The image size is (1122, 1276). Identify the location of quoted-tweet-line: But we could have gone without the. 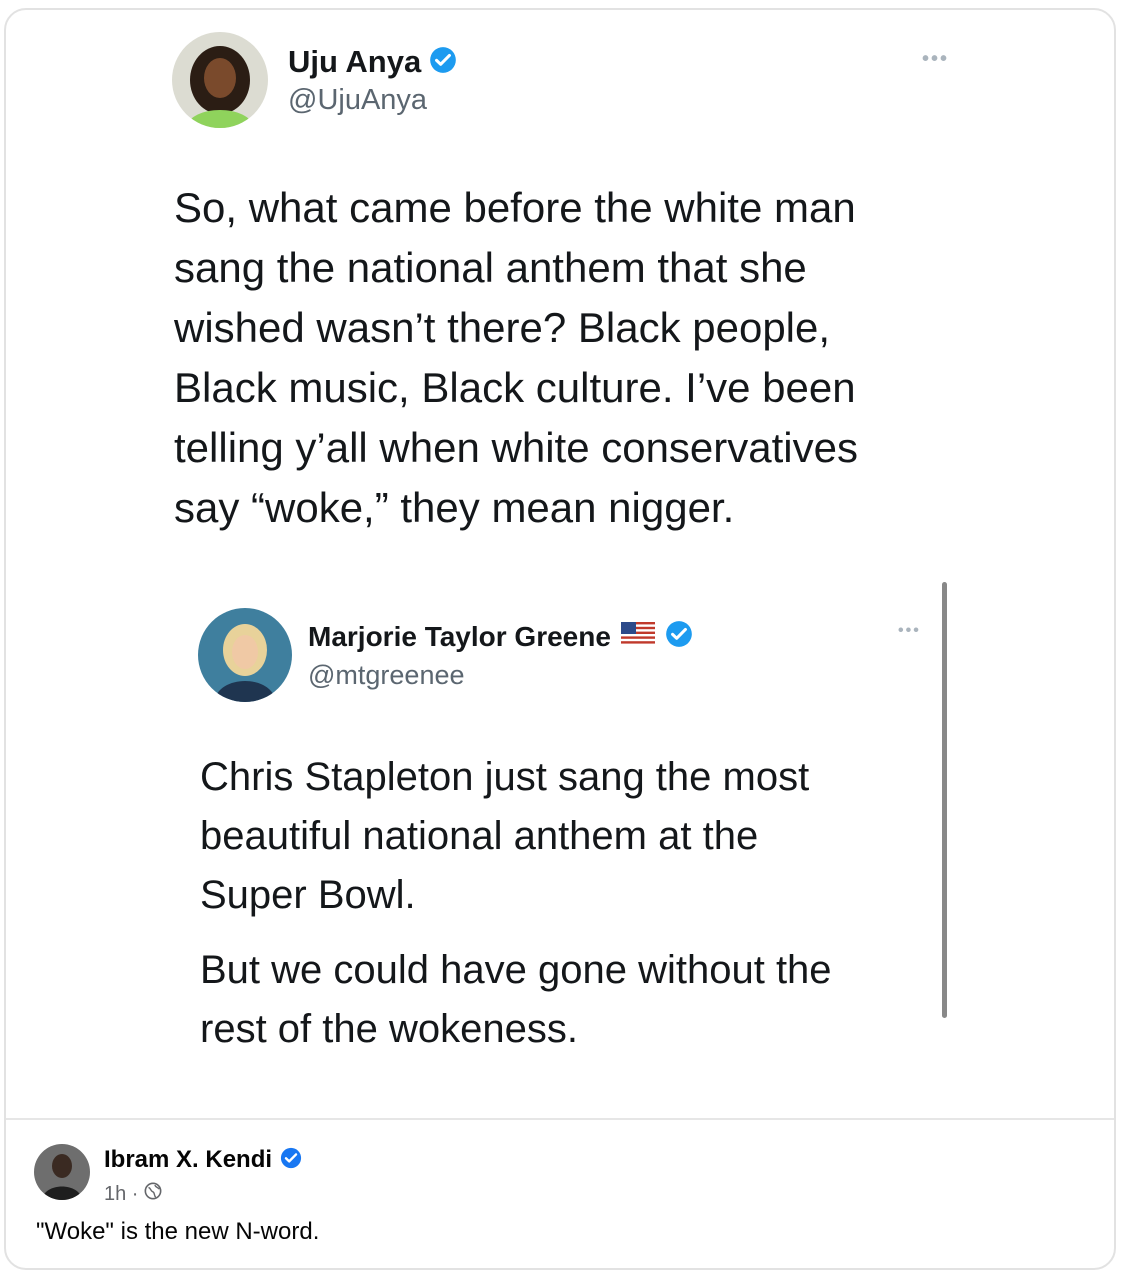
(516, 970).